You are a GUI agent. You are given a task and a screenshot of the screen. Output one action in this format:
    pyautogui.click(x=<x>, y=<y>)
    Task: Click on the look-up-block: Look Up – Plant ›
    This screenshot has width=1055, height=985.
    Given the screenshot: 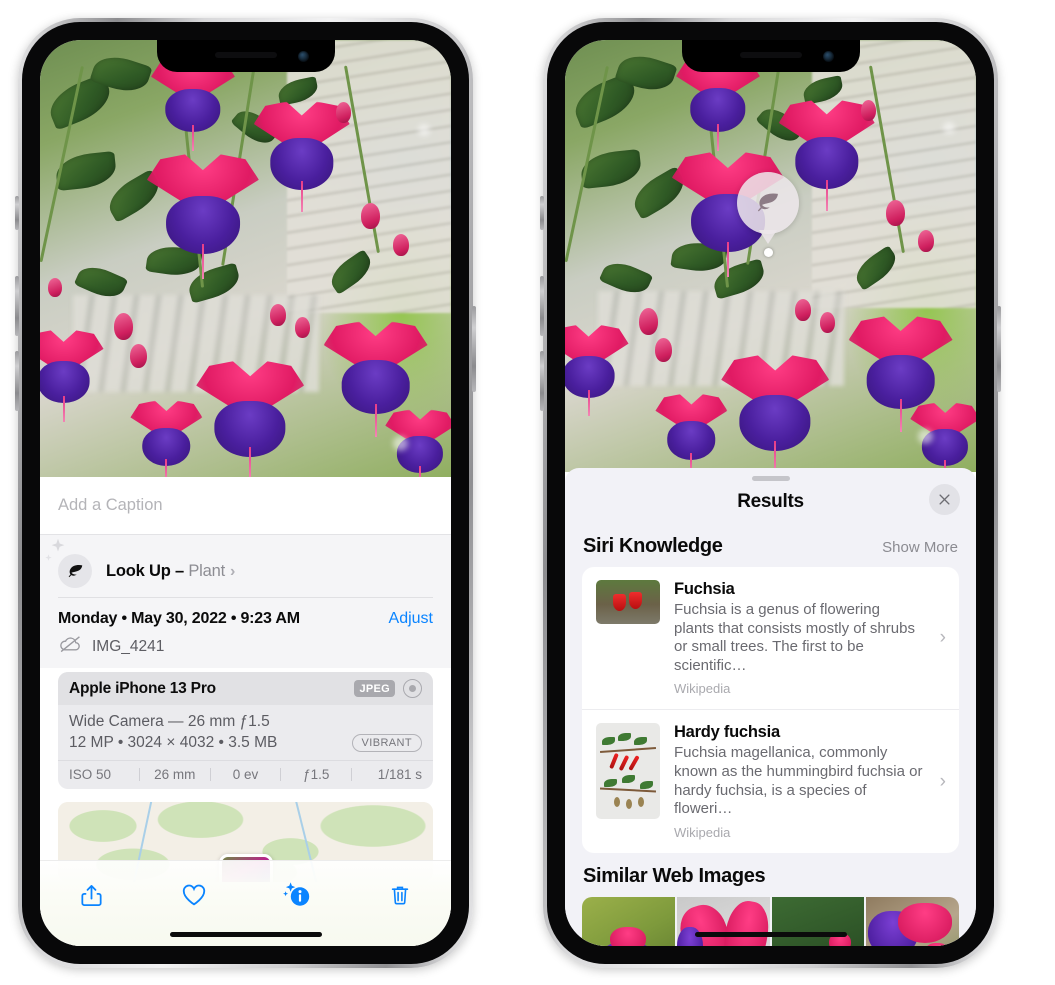 What is the action you would take?
    pyautogui.click(x=245, y=566)
    